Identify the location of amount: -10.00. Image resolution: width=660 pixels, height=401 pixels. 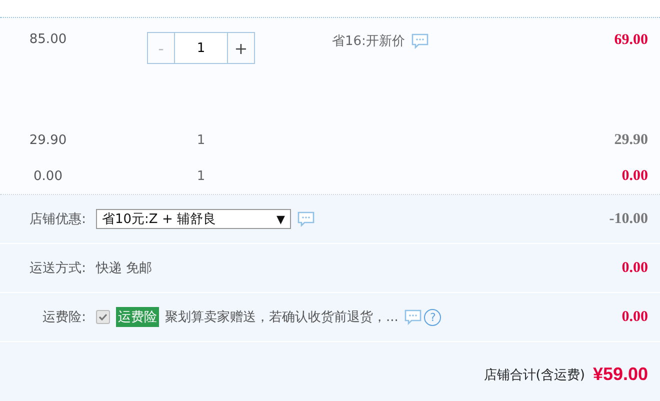
(628, 219).